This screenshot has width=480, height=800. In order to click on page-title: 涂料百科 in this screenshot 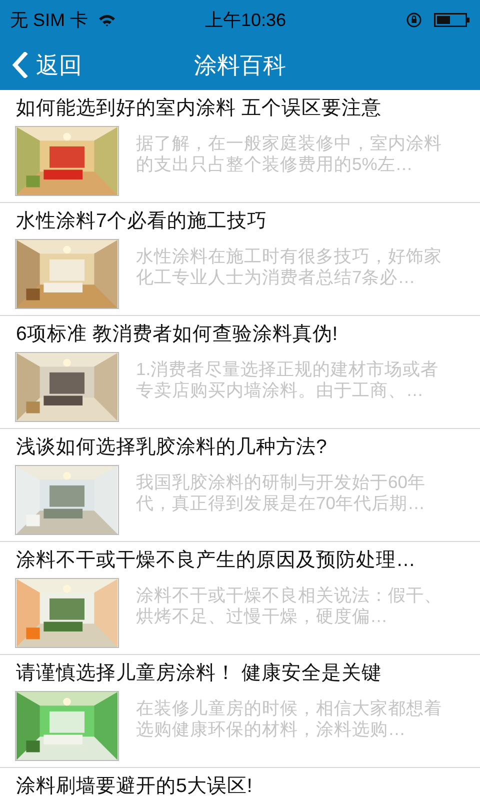, I will do `click(240, 65)`.